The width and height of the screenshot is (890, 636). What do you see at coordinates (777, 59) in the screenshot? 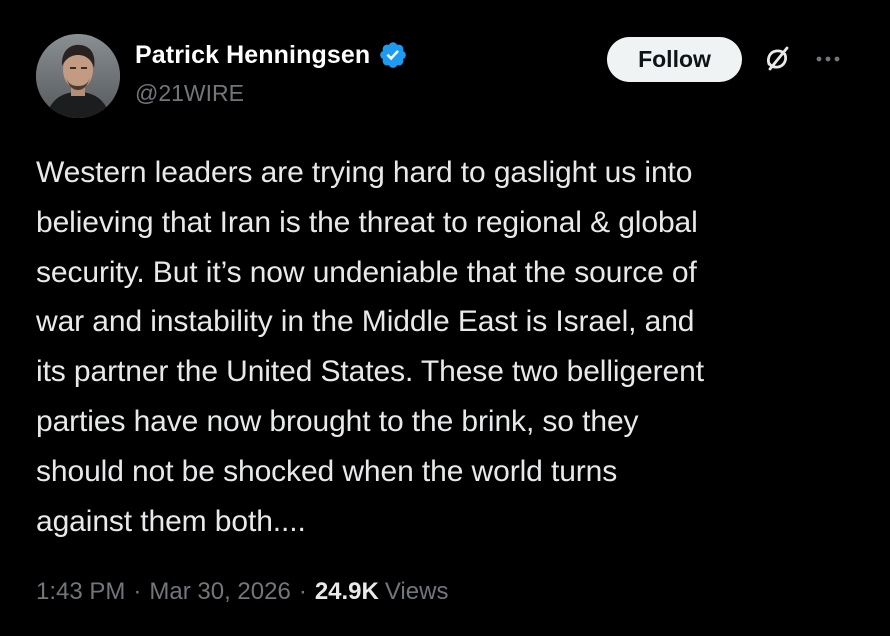
I see `grok-icon` at bounding box center [777, 59].